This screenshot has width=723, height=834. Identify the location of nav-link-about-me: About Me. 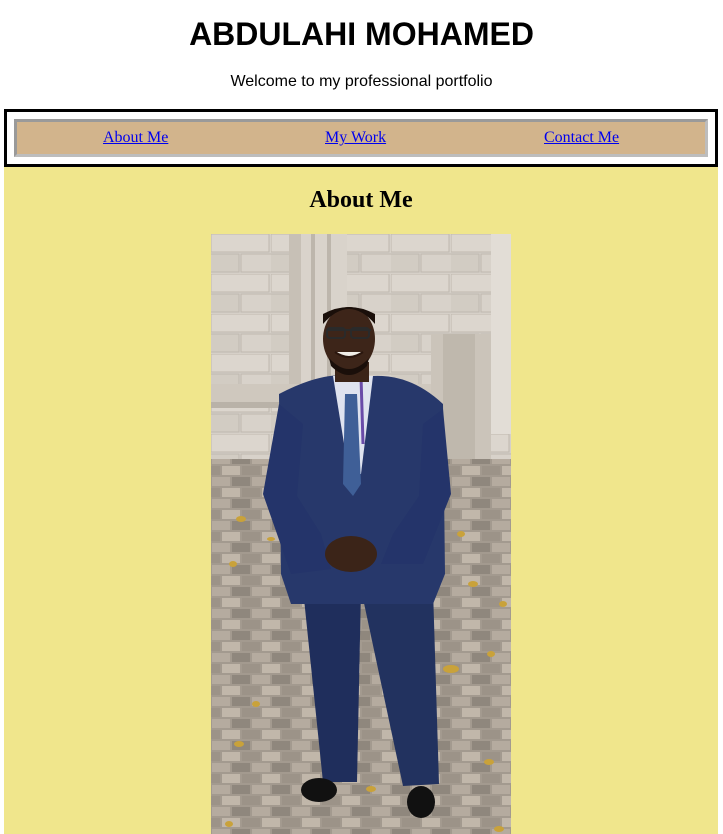
(135, 138).